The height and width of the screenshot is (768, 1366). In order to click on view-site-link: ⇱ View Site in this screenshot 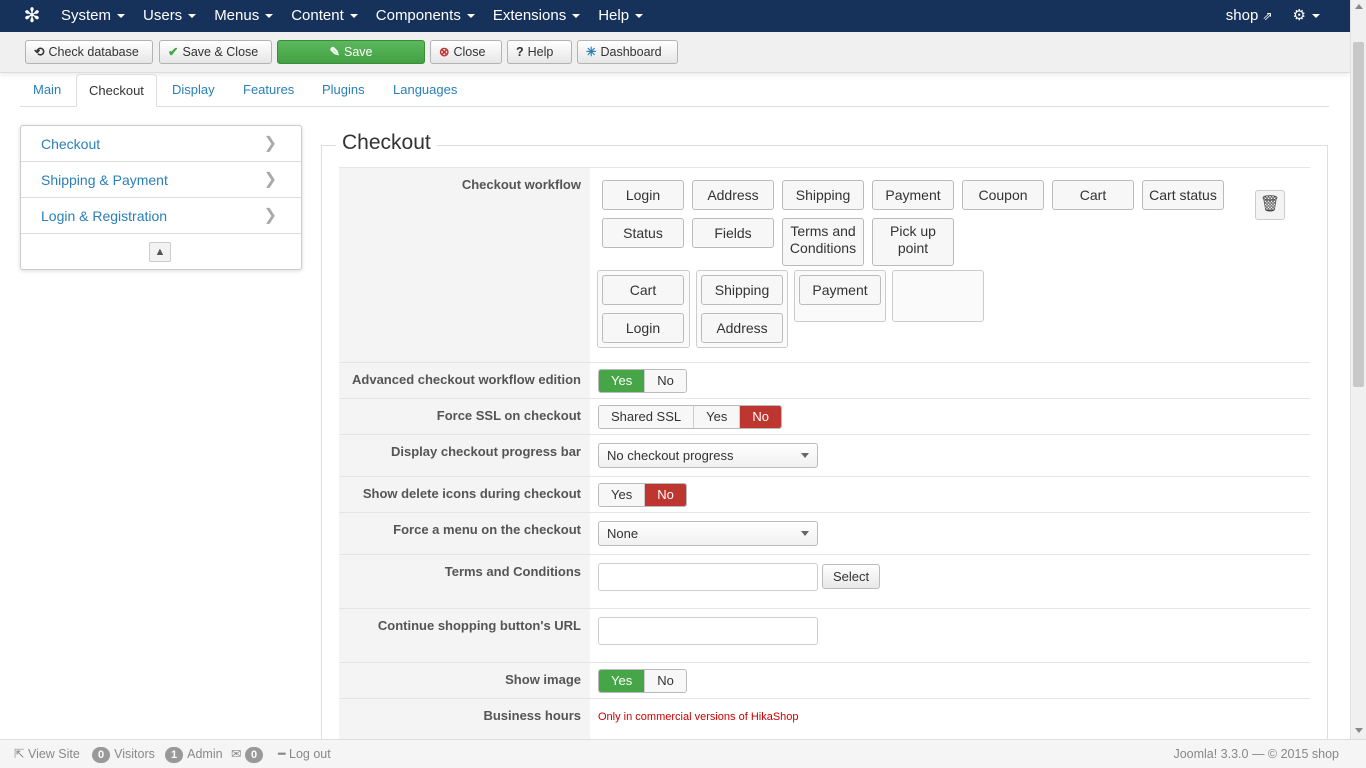, I will do `click(47, 754)`.